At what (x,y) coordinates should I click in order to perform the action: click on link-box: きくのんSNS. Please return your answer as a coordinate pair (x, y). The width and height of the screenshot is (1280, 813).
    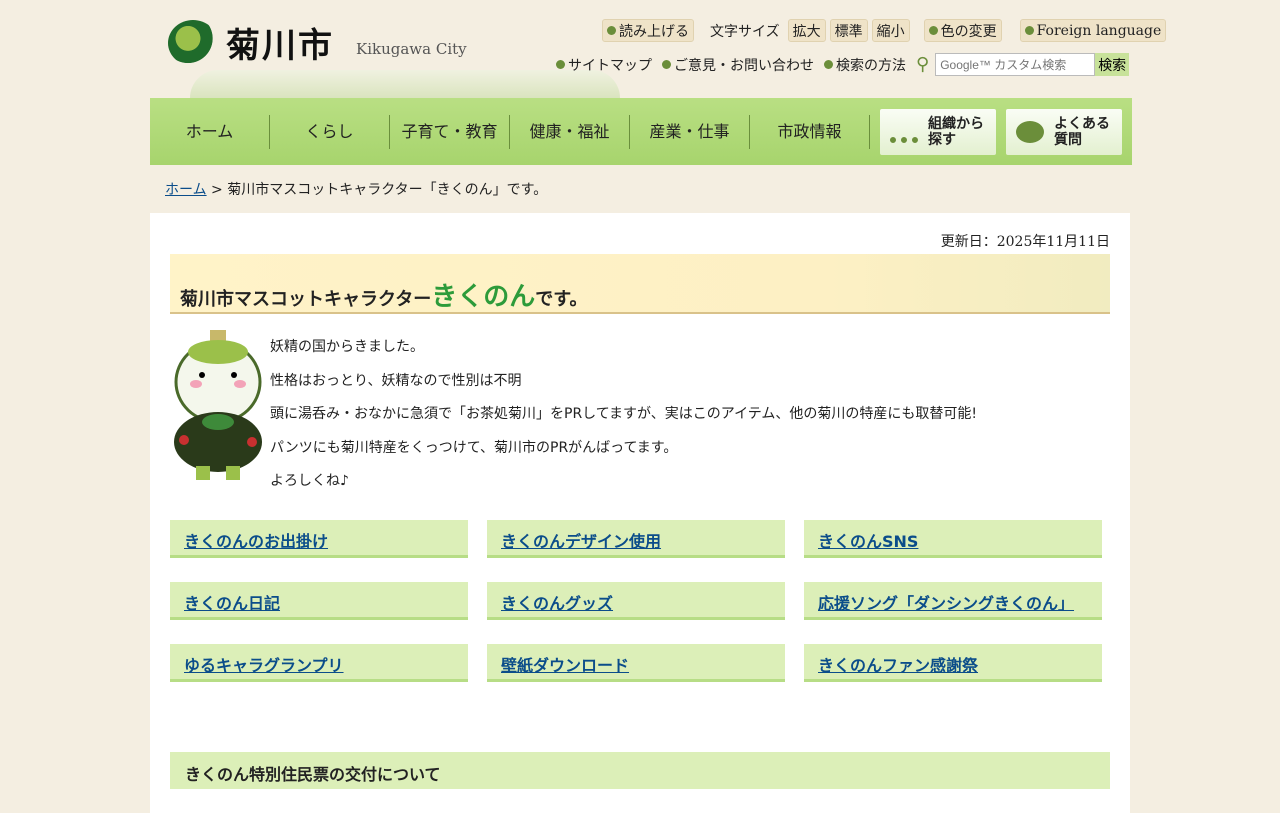
    Looking at the image, I should click on (953, 539).